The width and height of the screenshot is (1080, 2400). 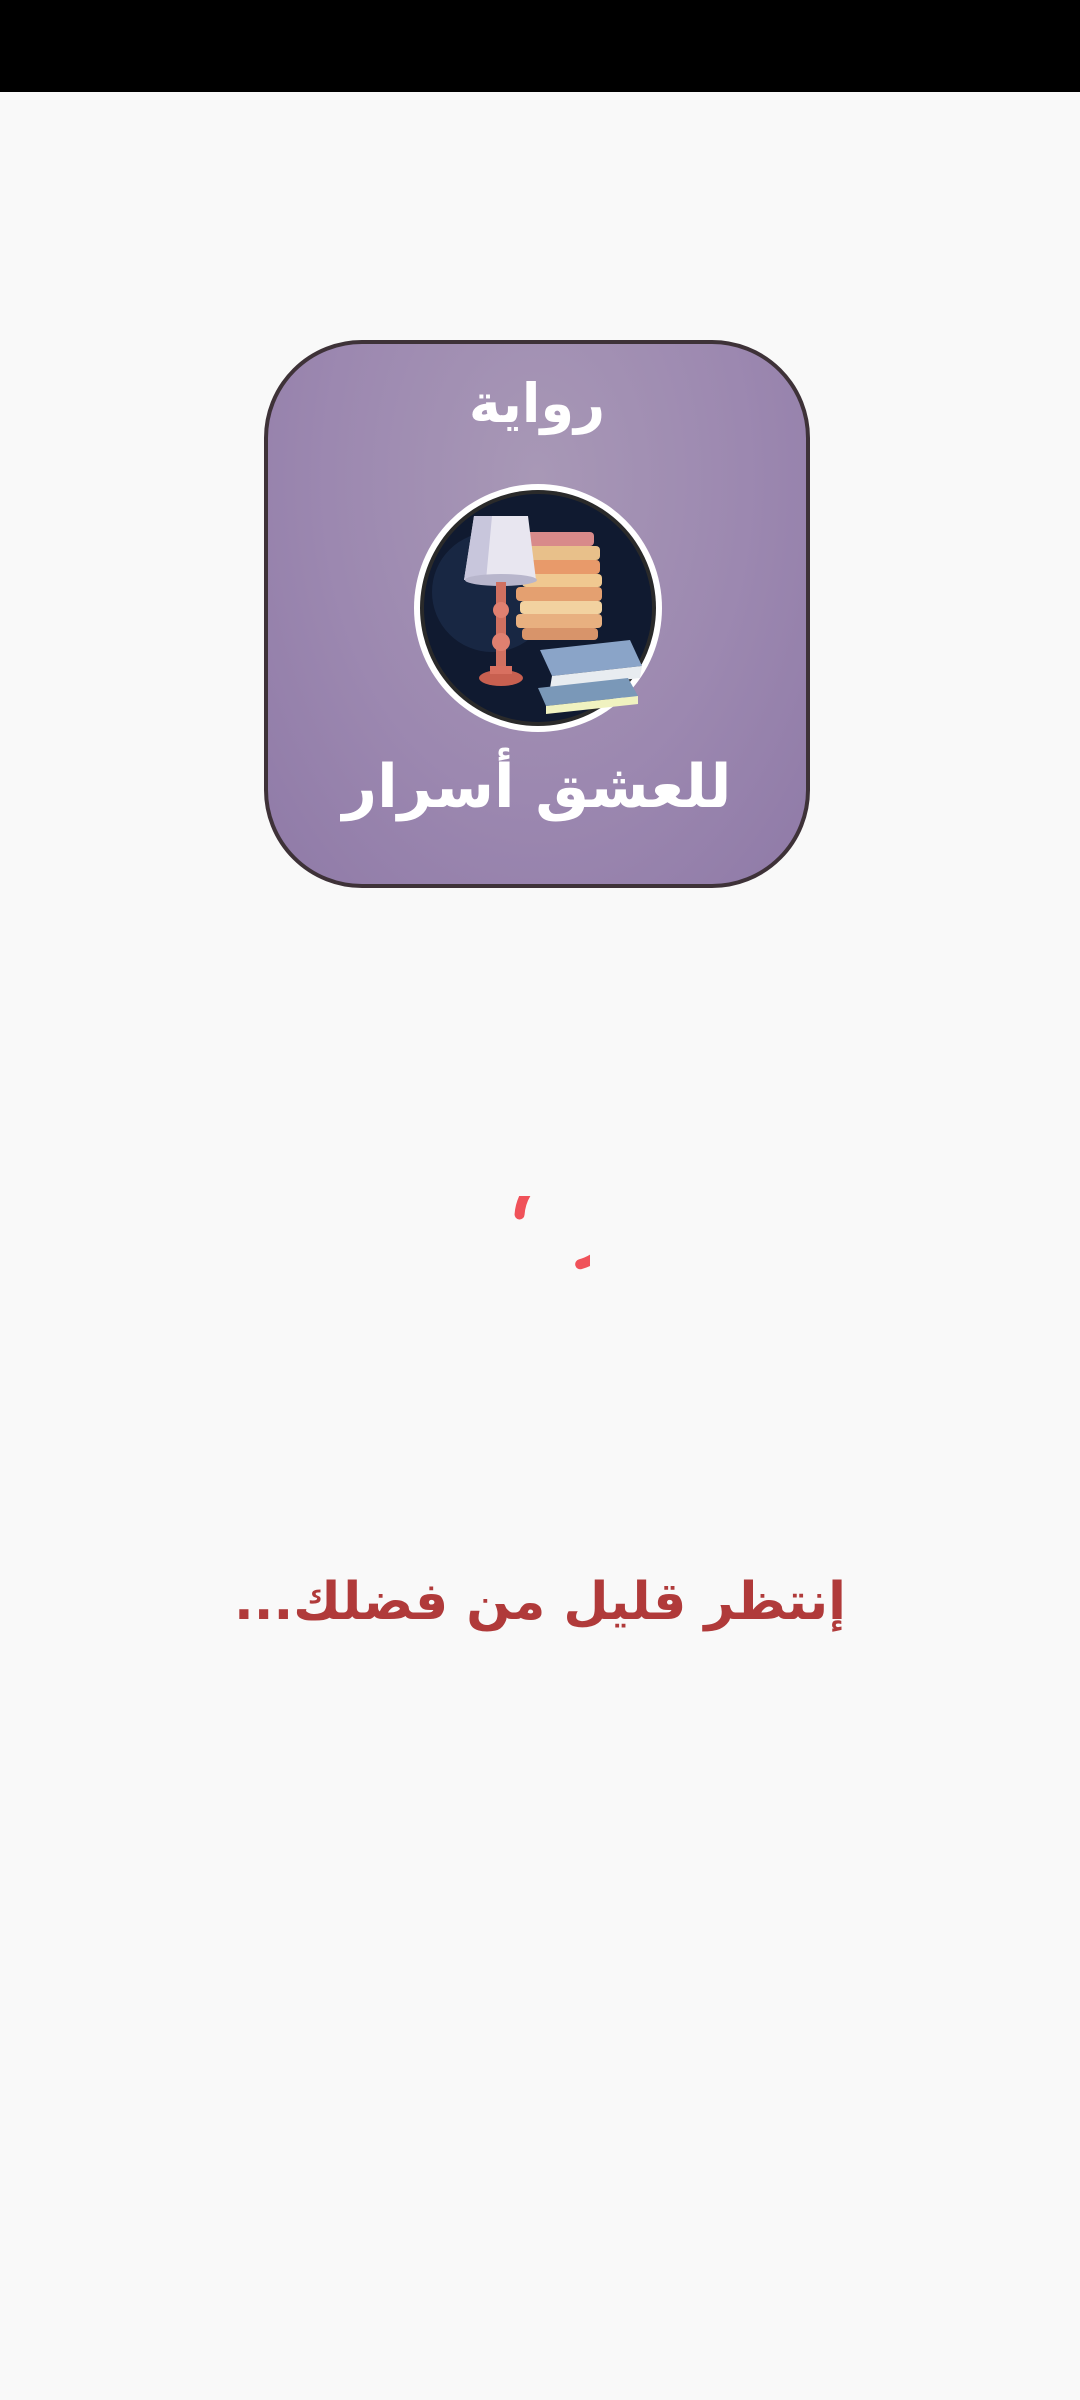 I want to click on logo-title-bottom: للعشق أسرار, so click(x=537, y=787).